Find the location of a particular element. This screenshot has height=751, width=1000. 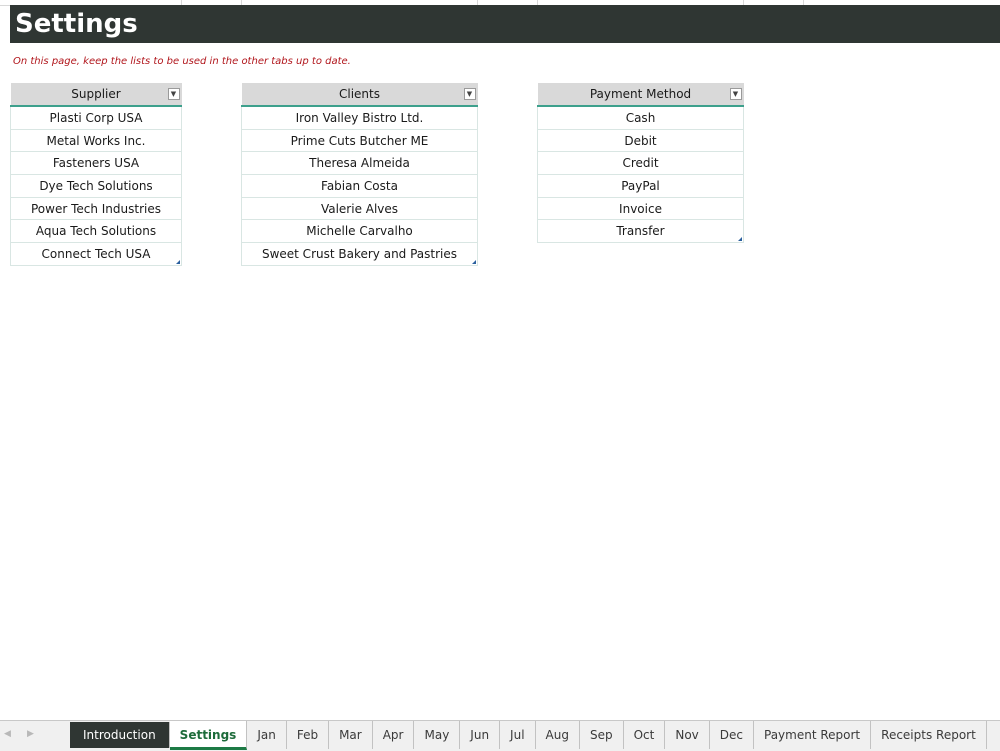

sheet-tab-dec: Dec is located at coordinates (732, 735).